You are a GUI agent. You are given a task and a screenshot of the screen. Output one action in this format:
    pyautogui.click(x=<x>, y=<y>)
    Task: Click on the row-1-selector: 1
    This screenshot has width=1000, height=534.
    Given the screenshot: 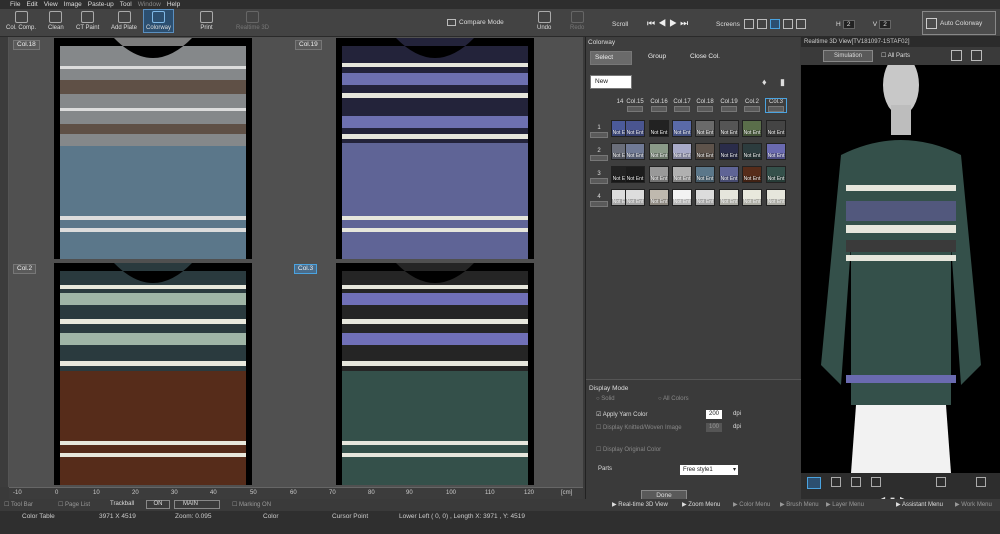 What is the action you would take?
    pyautogui.click(x=599, y=131)
    